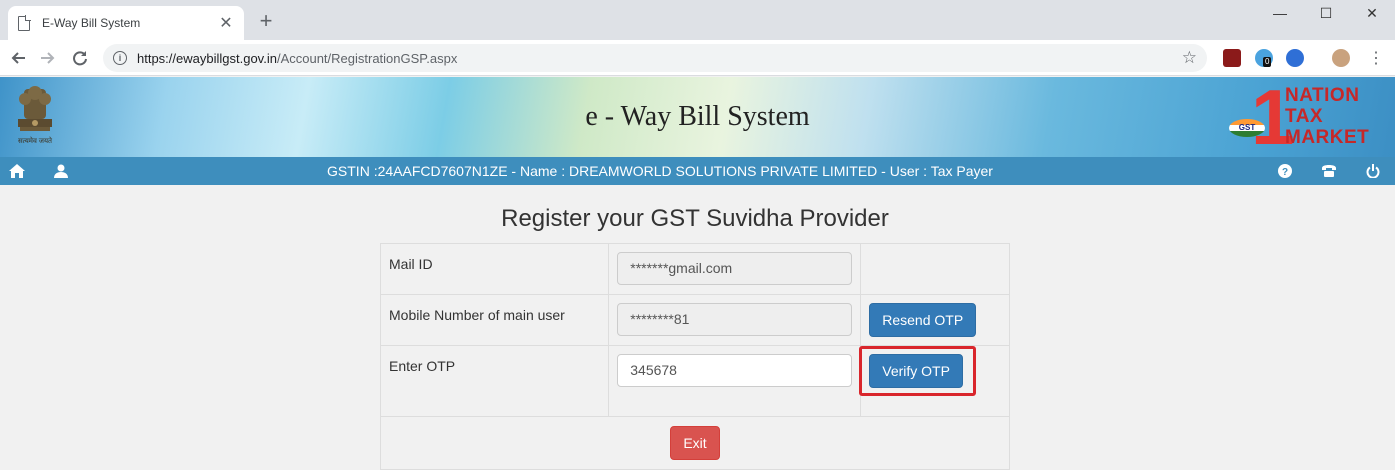 This screenshot has width=1395, height=470. Describe the element at coordinates (367, 58) in the screenshot. I see `url-path: /Account/RegistrationGSP.aspx` at that location.